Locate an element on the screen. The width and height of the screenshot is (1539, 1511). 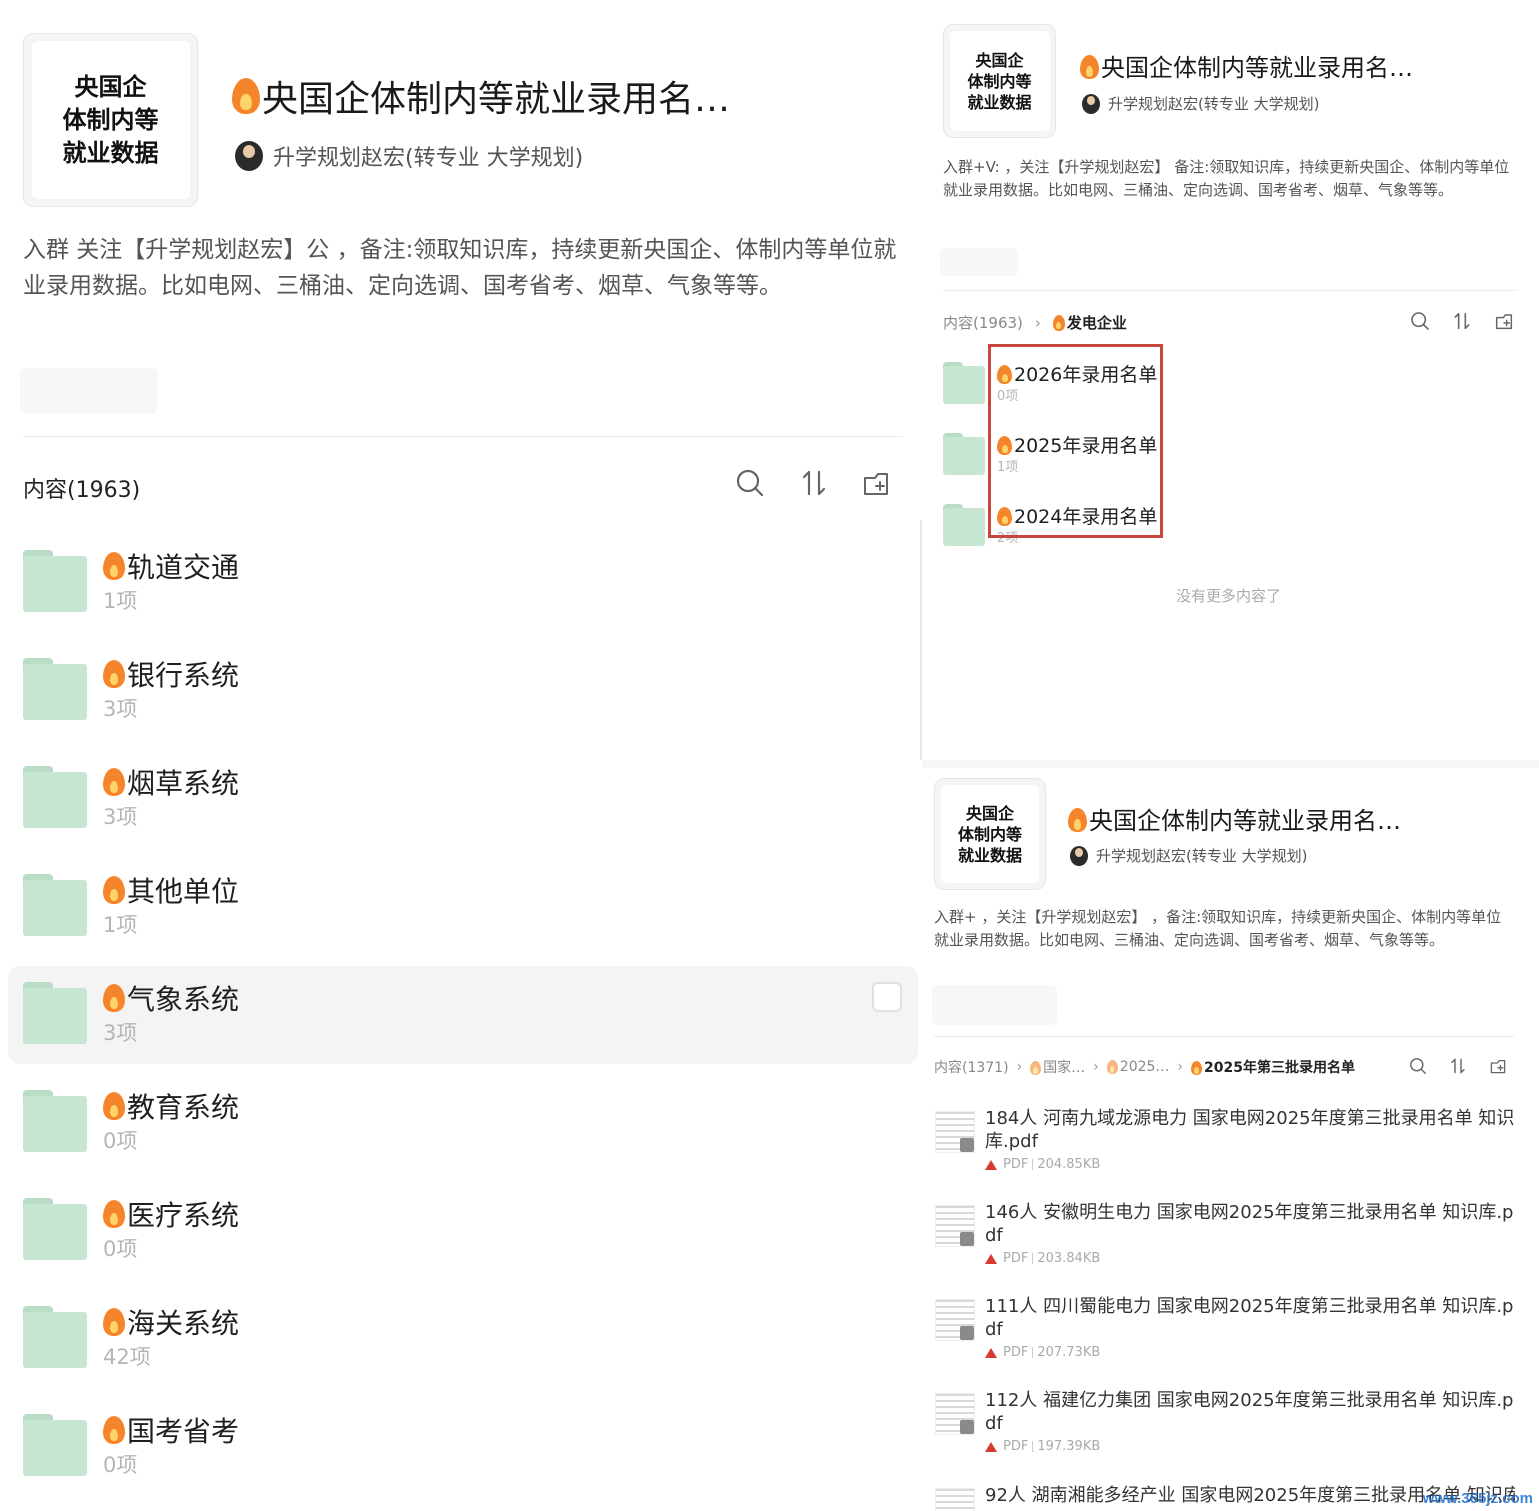
folder-item: 海关系统 42项 is located at coordinates (131, 1339).